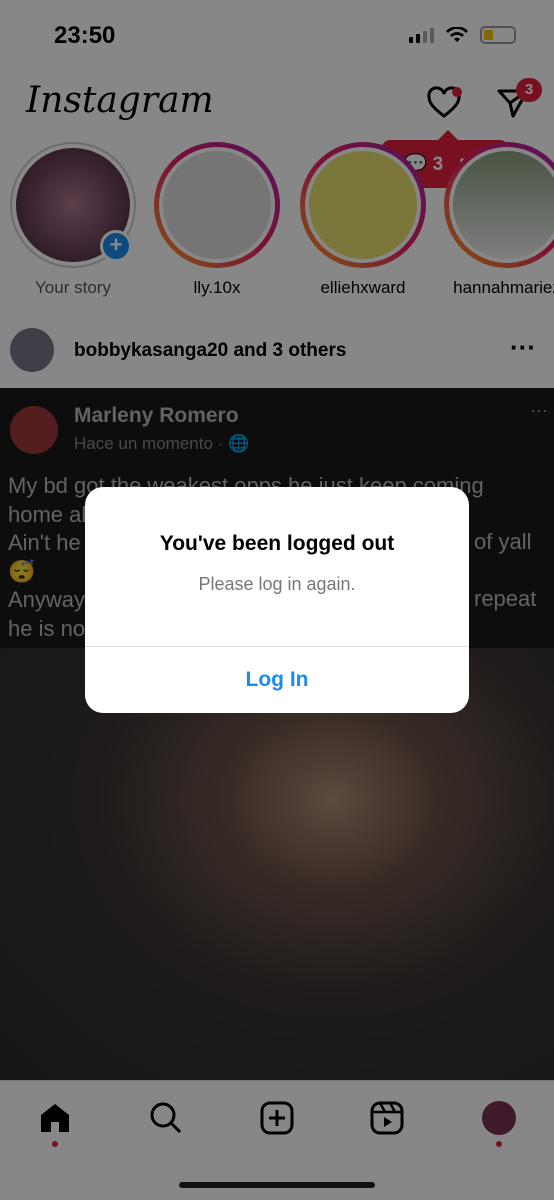  Describe the element at coordinates (277, 584) in the screenshot. I see `dialog-message: Please log in again.` at that location.